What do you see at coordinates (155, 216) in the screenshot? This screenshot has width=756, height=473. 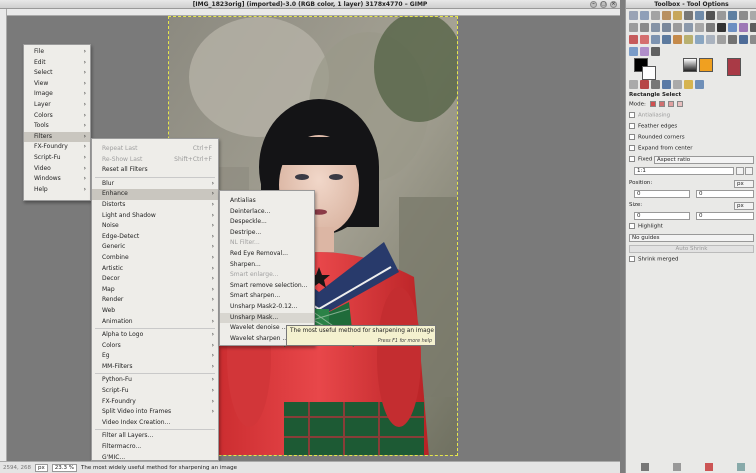 I see `menu-item-light-and-shadow: Light and Shadow ›` at bounding box center [155, 216].